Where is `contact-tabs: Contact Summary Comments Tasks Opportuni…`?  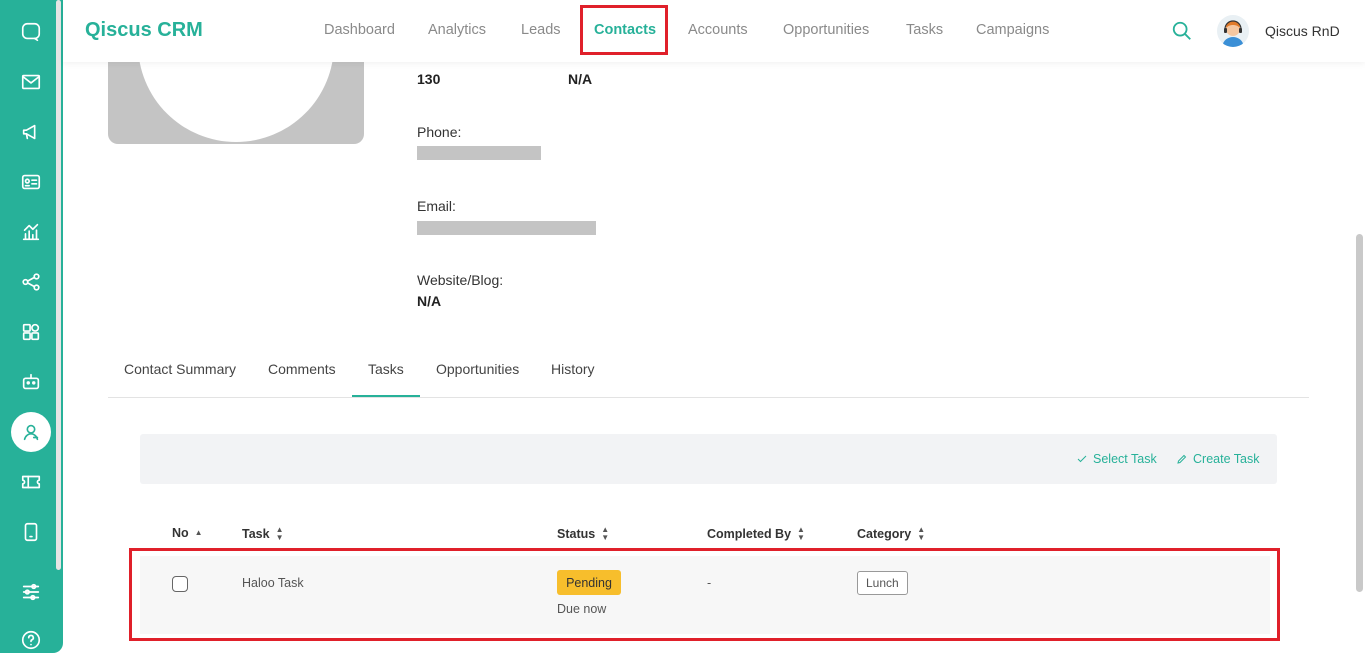
contact-tabs: Contact Summary Comments Tasks Opportuni… is located at coordinates (708, 375).